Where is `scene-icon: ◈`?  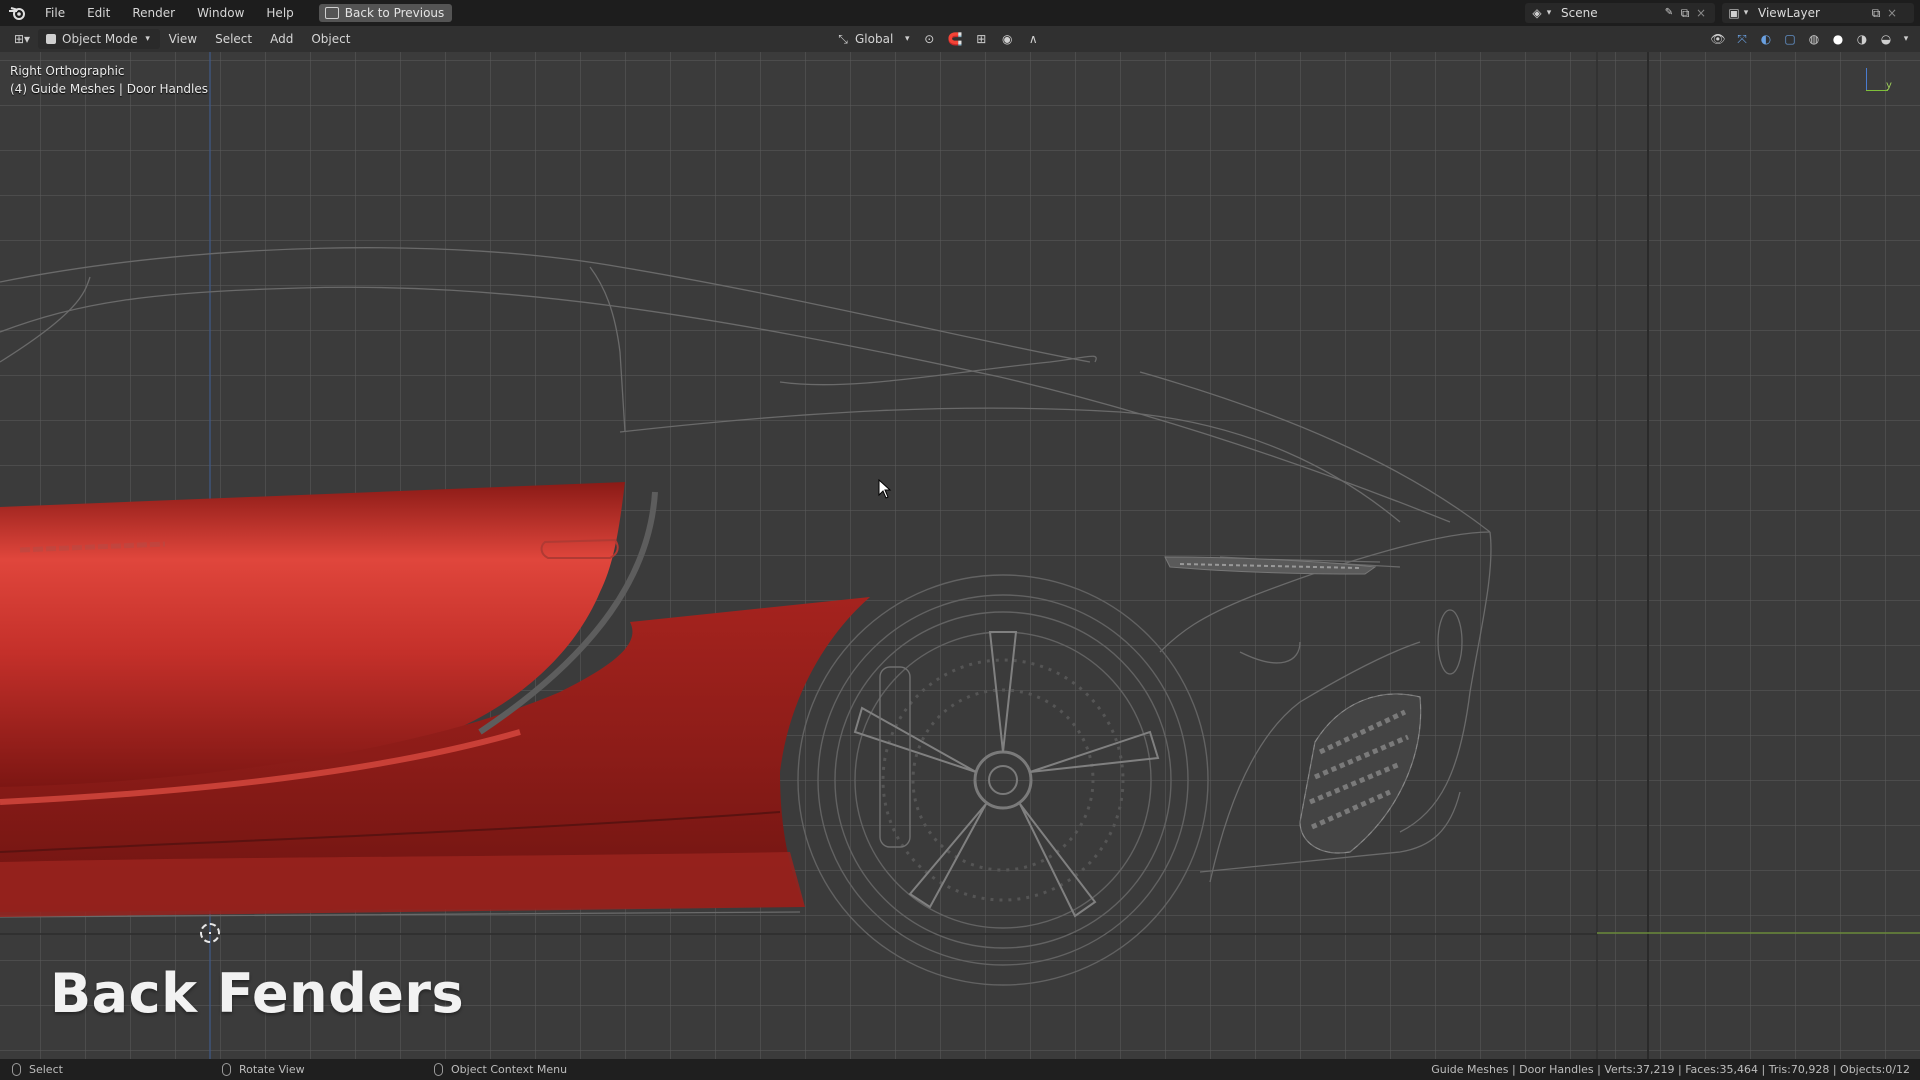
scene-icon: ◈ is located at coordinates (1537, 13).